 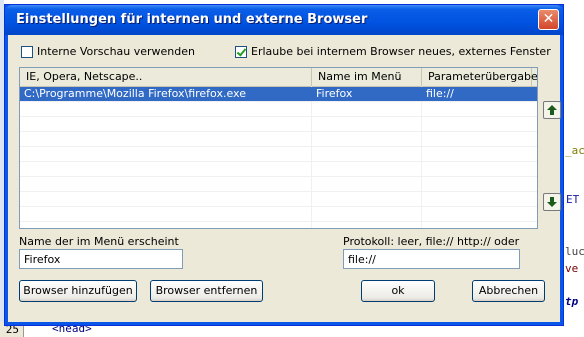 What do you see at coordinates (440, 93) in the screenshot?
I see `row-parameter: file://` at bounding box center [440, 93].